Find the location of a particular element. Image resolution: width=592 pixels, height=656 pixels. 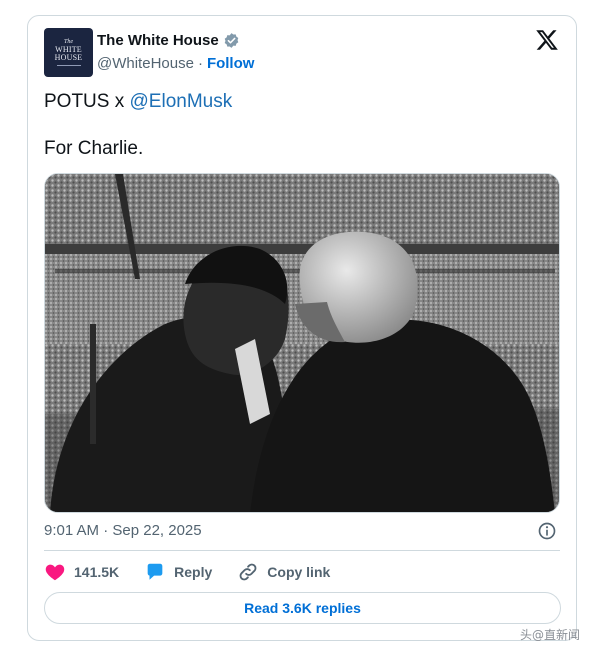

link-icon is located at coordinates (248, 572).